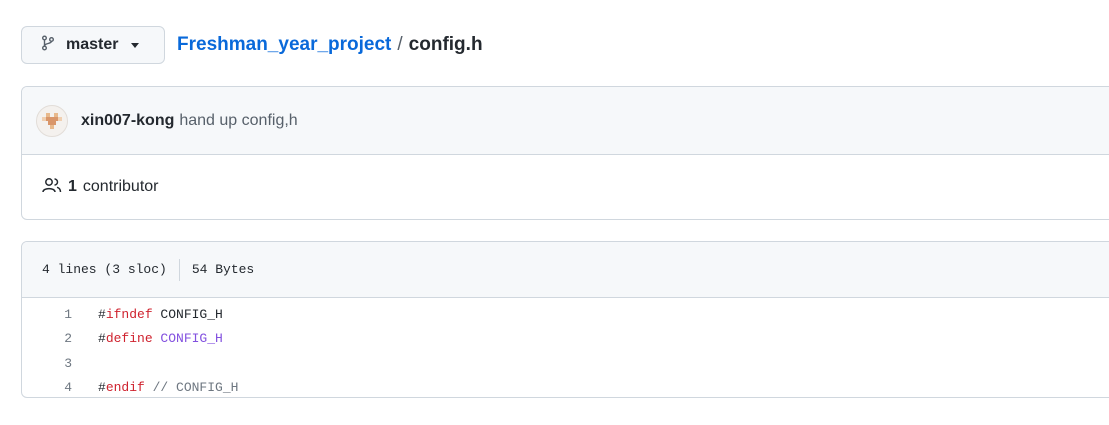 The width and height of the screenshot is (1109, 425). I want to click on branch-label: master, so click(92, 44).